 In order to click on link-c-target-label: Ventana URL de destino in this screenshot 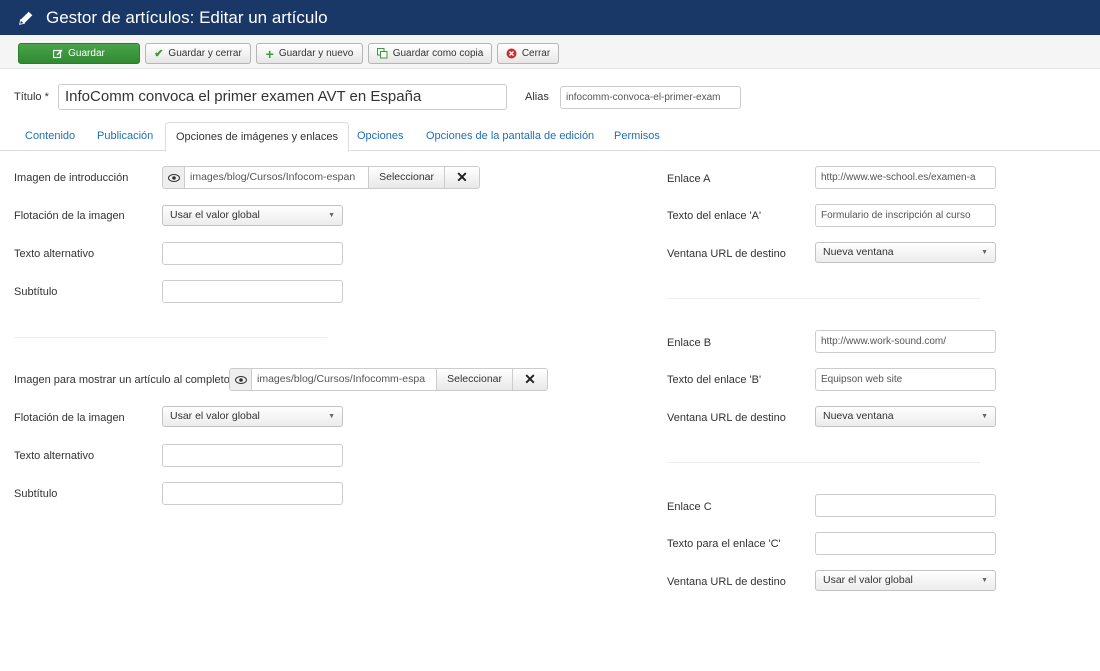, I will do `click(726, 582)`.